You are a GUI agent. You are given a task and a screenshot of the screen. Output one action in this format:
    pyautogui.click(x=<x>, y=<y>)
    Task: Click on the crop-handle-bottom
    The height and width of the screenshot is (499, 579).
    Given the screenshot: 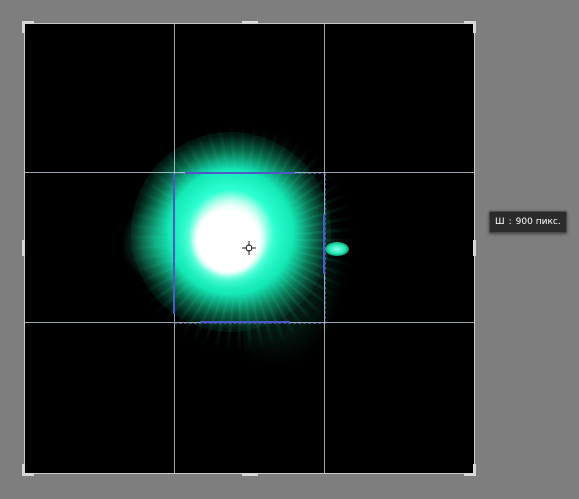 What is the action you would take?
    pyautogui.click(x=250, y=474)
    